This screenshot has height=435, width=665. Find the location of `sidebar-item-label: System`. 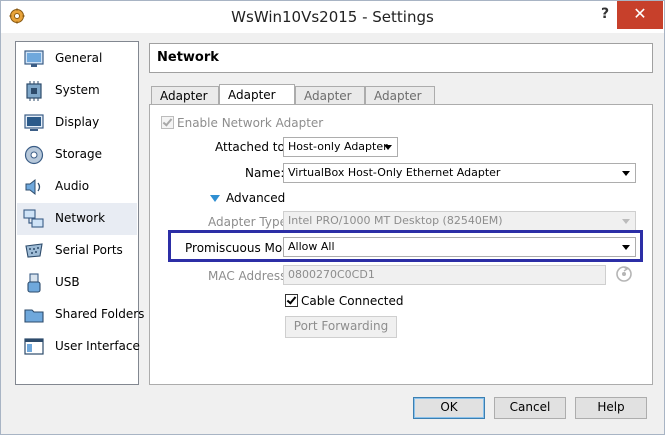

sidebar-item-label: System is located at coordinates (77, 90).